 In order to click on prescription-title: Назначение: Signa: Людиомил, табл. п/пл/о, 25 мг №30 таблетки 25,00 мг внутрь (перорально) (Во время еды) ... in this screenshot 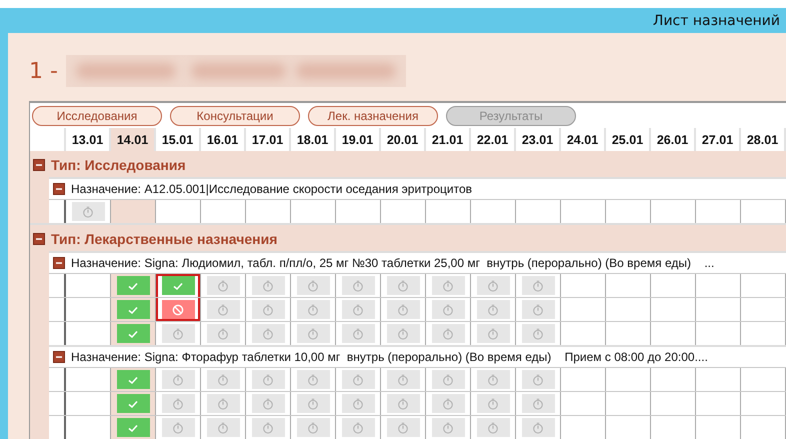, I will do `click(392, 263)`.